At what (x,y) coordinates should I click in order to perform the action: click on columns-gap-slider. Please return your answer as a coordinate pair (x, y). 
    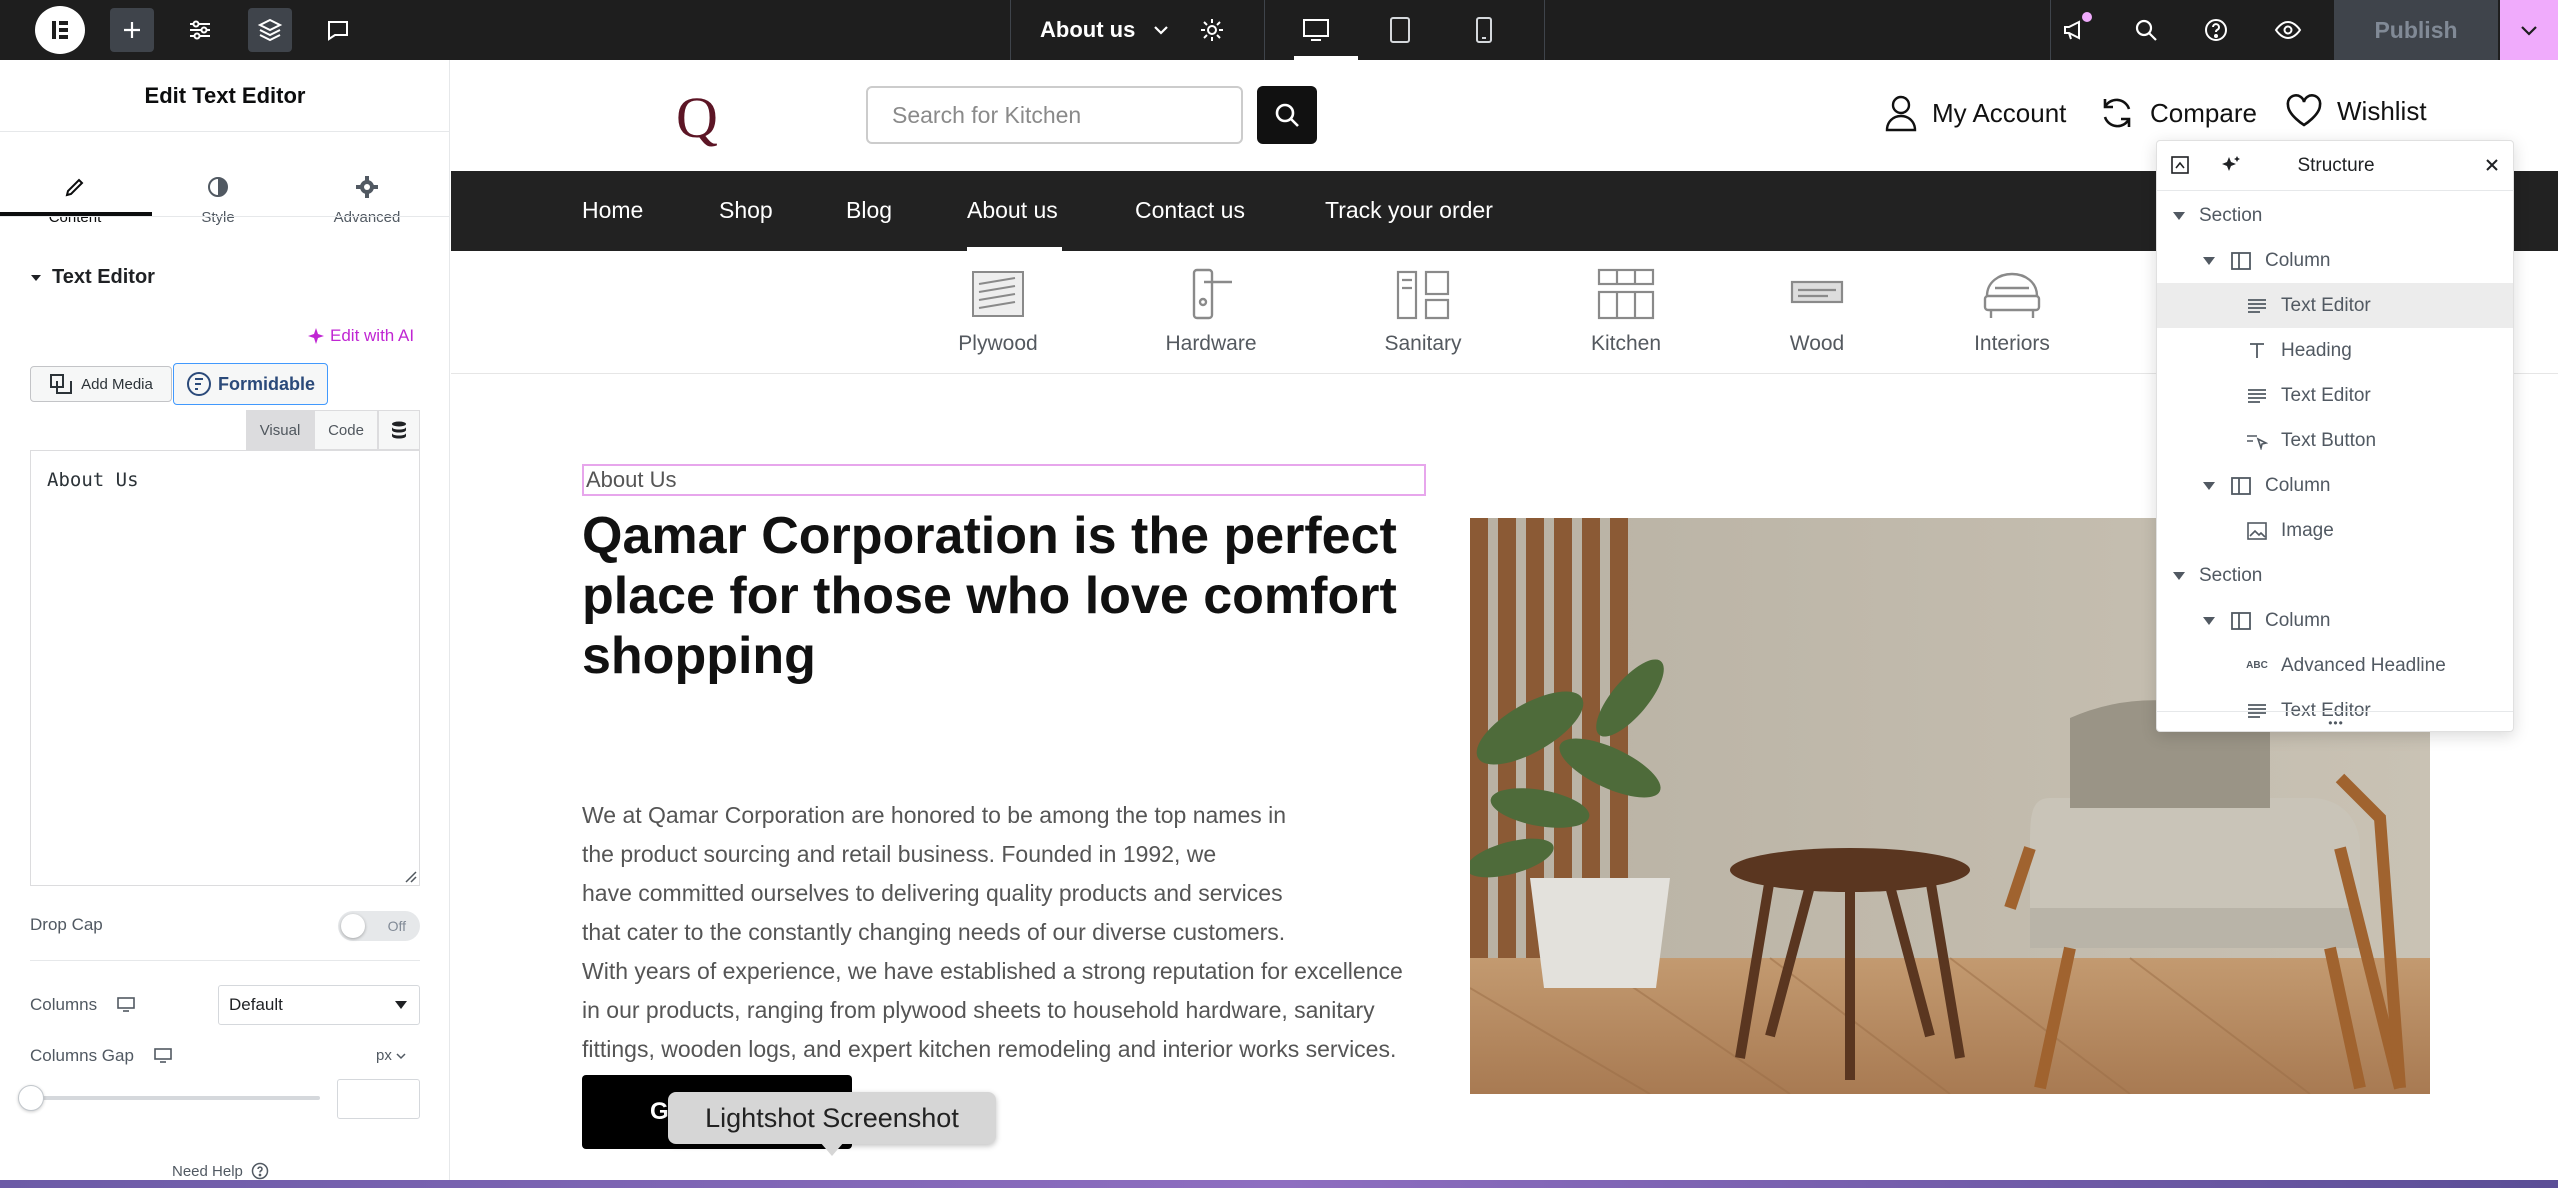
    Looking at the image, I should click on (169, 1098).